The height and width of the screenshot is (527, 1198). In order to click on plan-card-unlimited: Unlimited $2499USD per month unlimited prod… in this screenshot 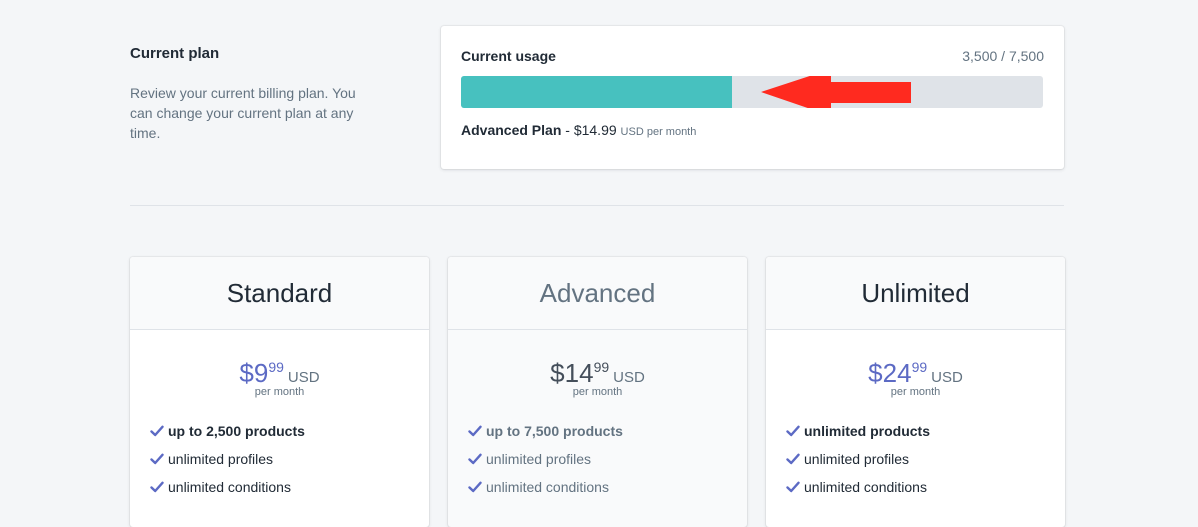, I will do `click(915, 392)`.